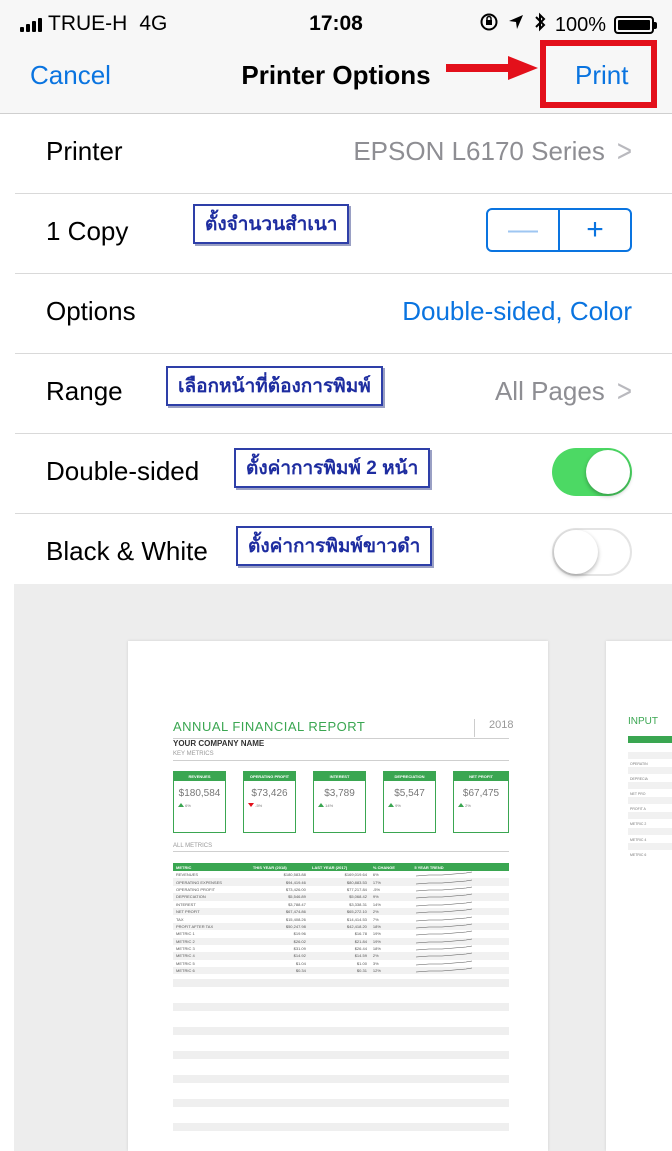  Describe the element at coordinates (355, 875) in the screenshot. I see `table-cell: $169,019.64` at that location.